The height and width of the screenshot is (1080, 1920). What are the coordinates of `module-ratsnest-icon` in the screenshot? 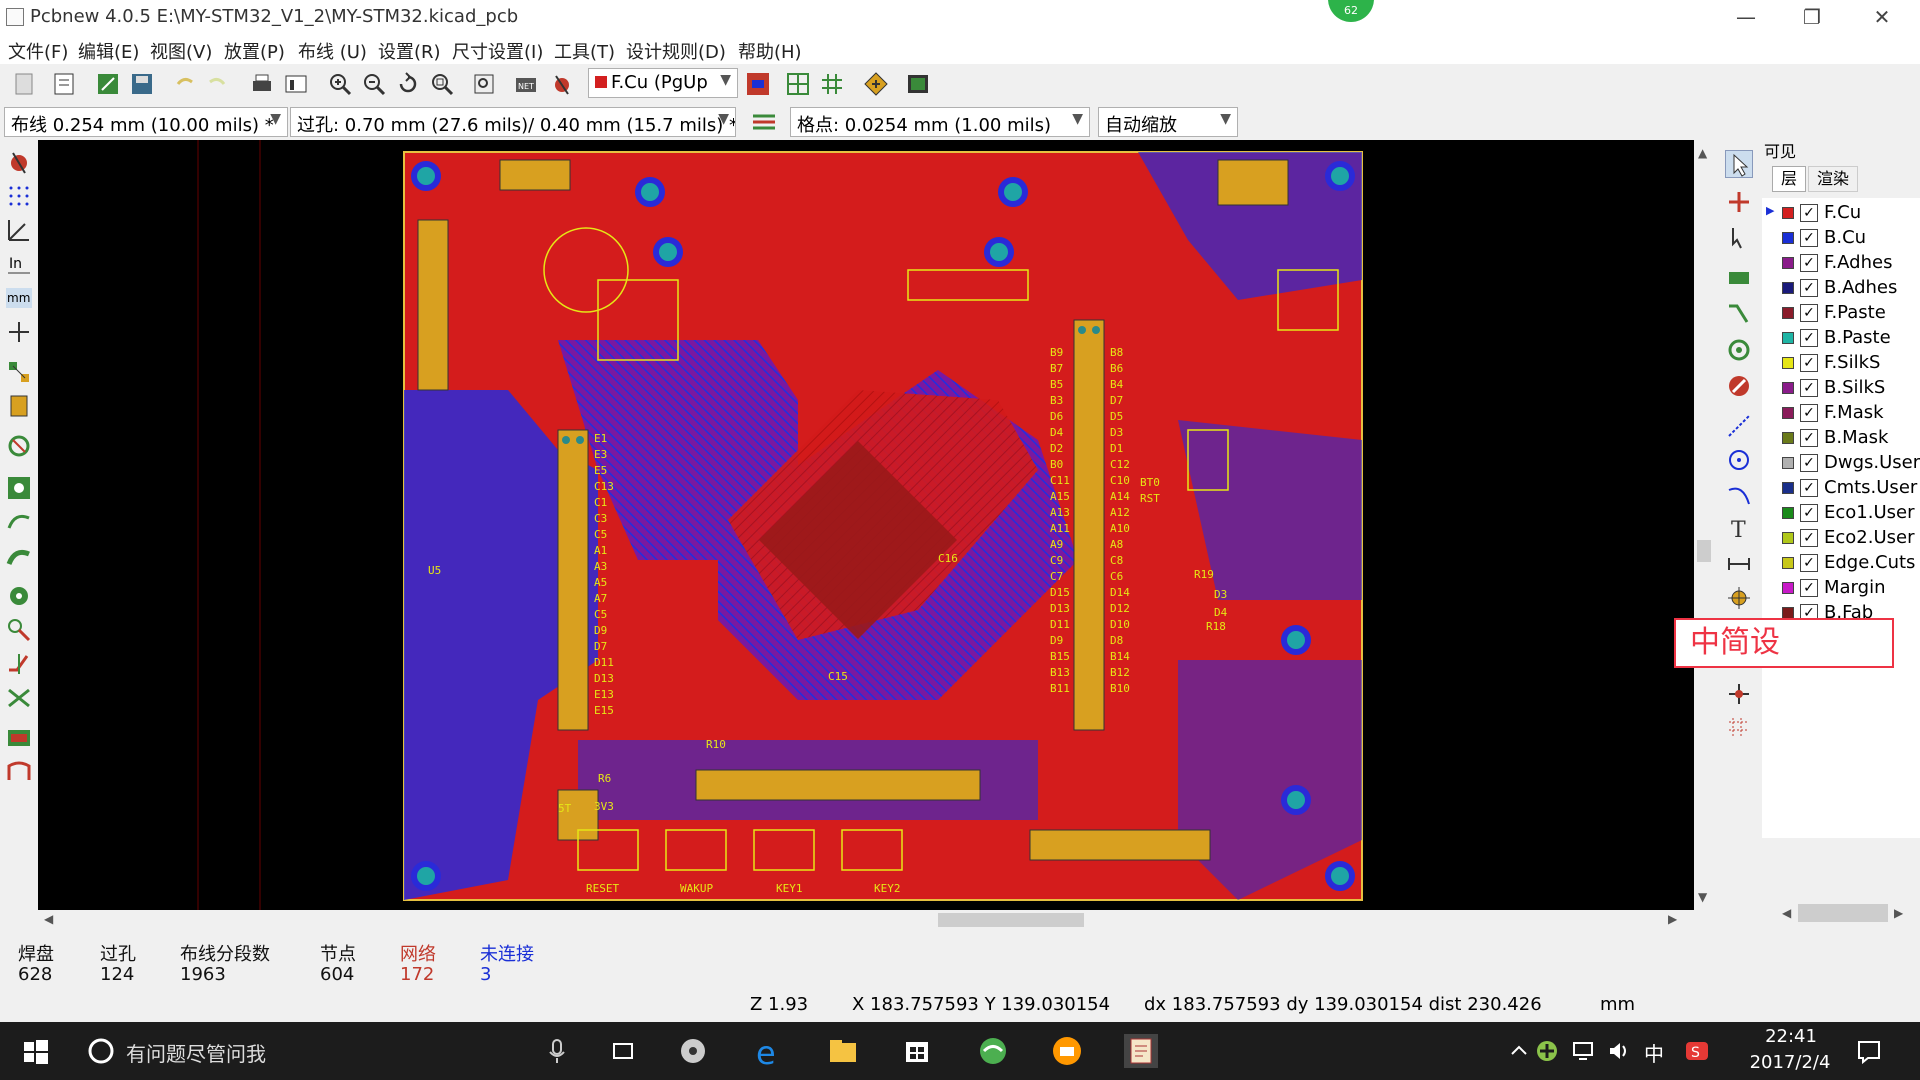 It's located at (19, 406).